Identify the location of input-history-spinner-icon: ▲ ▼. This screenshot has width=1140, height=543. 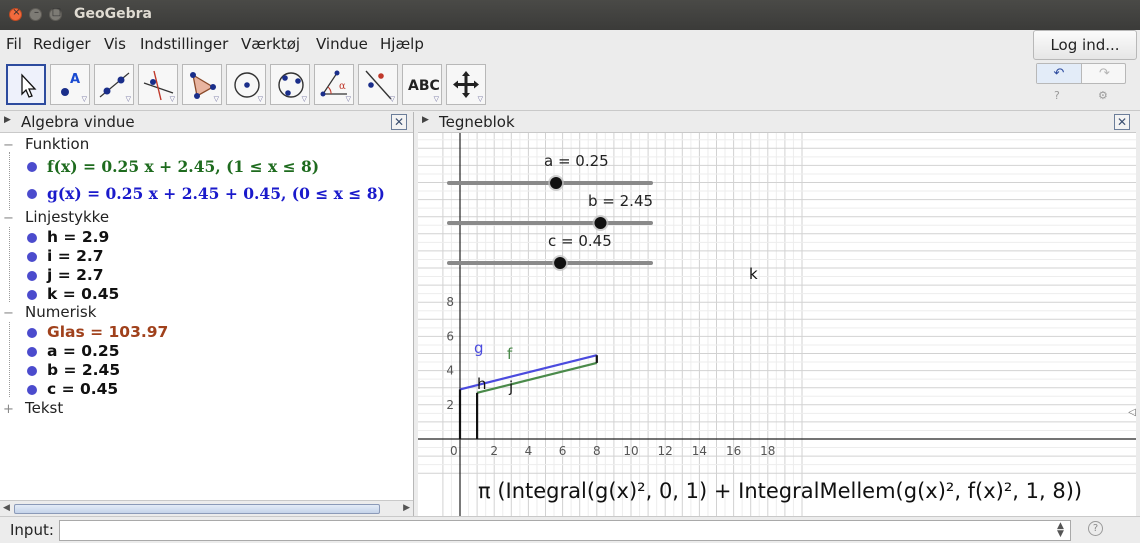
(1060, 530).